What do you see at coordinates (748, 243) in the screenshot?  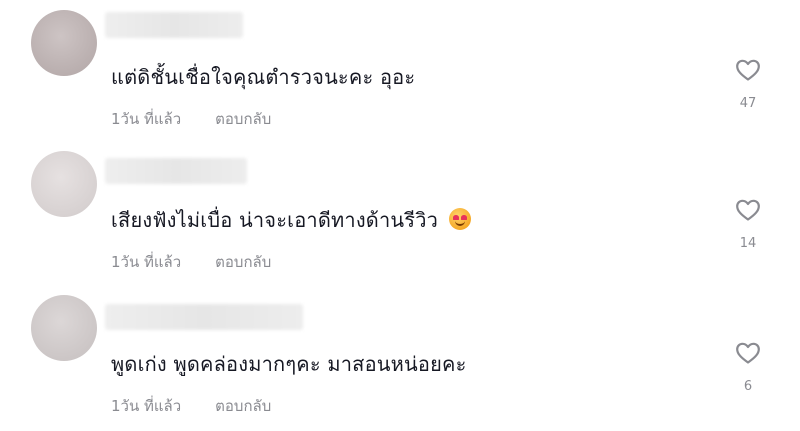 I see `like-count: 14` at bounding box center [748, 243].